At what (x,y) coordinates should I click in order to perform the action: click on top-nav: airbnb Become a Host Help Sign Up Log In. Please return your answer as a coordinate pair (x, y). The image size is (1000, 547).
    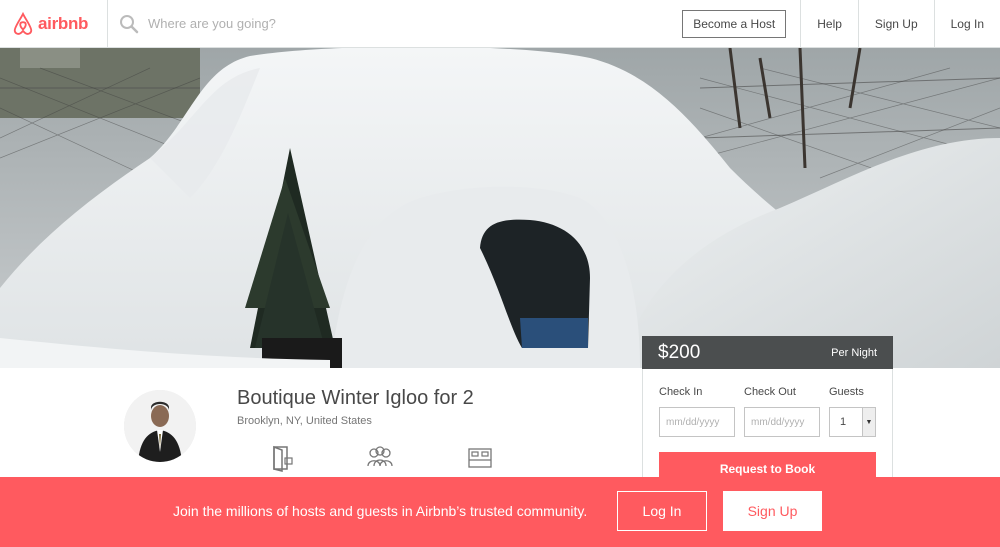
    Looking at the image, I should click on (500, 24).